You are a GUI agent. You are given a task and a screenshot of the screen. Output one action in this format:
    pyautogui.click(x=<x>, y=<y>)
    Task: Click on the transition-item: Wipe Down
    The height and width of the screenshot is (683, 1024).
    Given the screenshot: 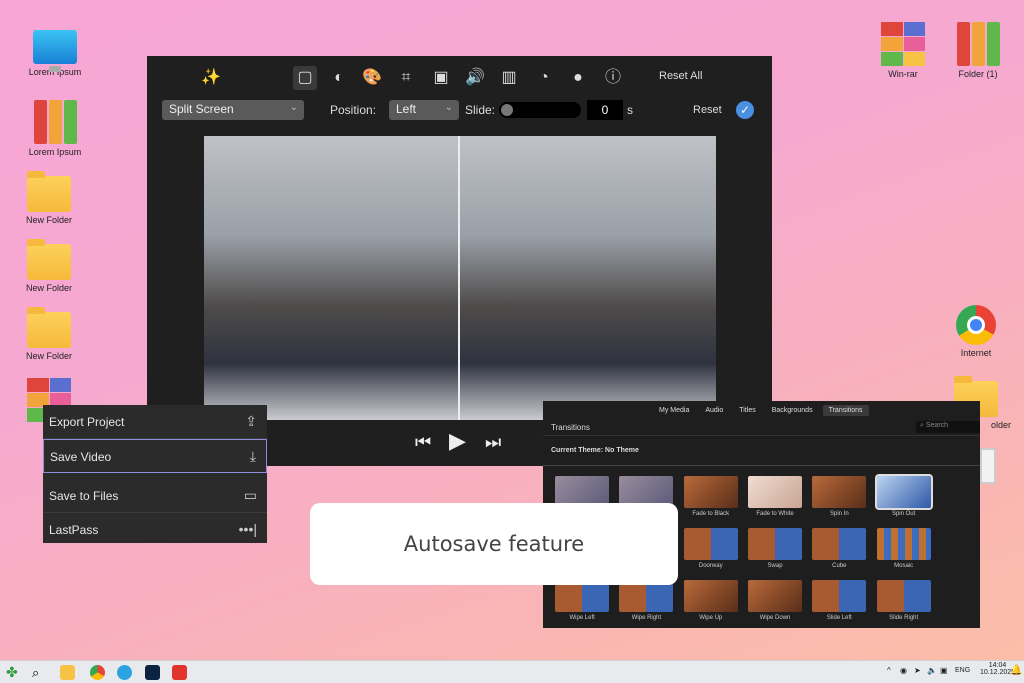 What is the action you would take?
    pyautogui.click(x=775, y=602)
    